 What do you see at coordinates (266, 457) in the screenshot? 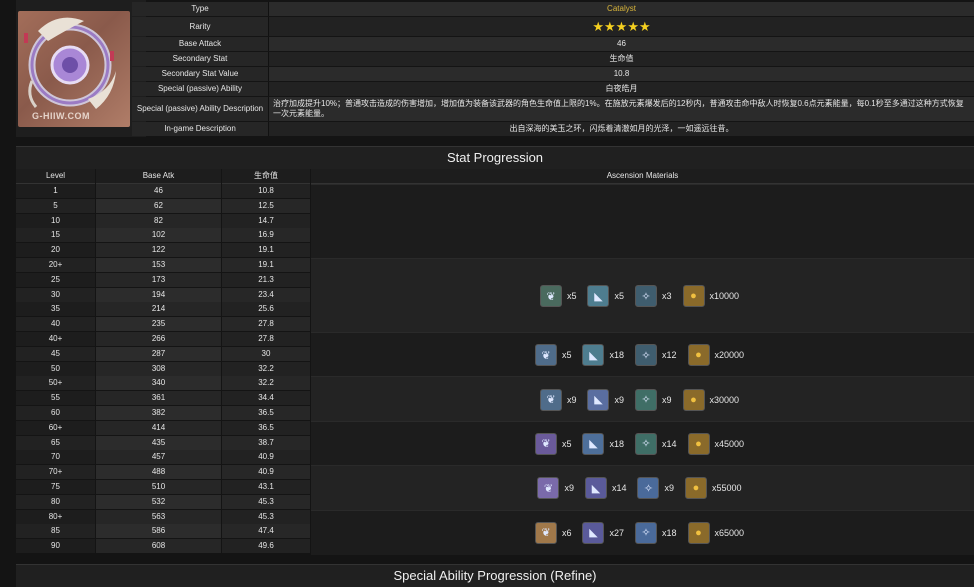
I see `hp-cell: 40.9` at bounding box center [266, 457].